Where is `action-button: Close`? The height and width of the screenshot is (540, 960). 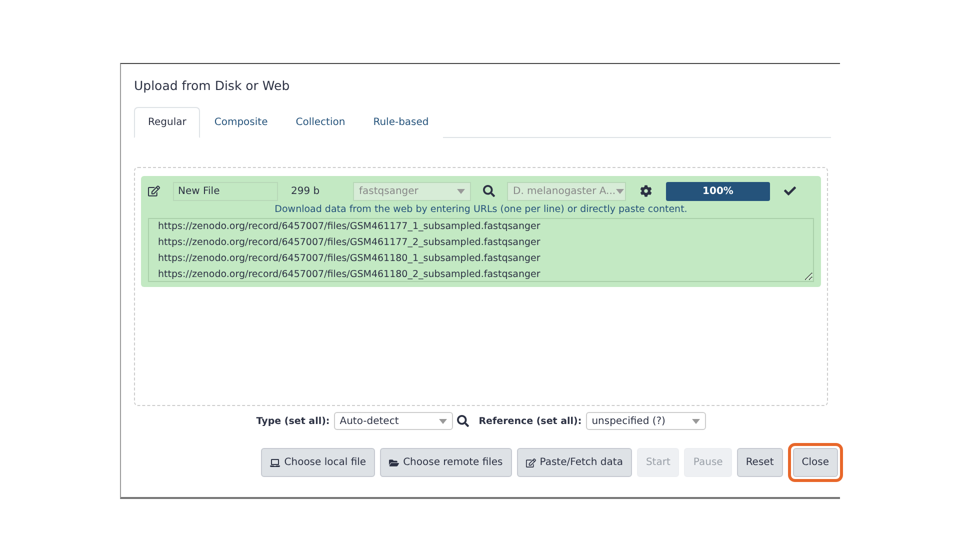 action-button: Close is located at coordinates (815, 462).